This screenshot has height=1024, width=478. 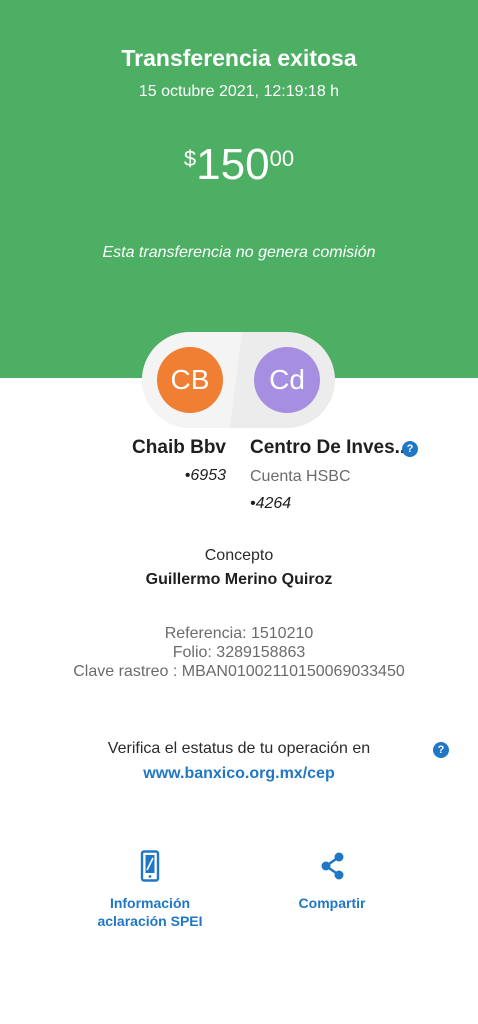 What do you see at coordinates (233, 164) in the screenshot?
I see `amount-integer: 150` at bounding box center [233, 164].